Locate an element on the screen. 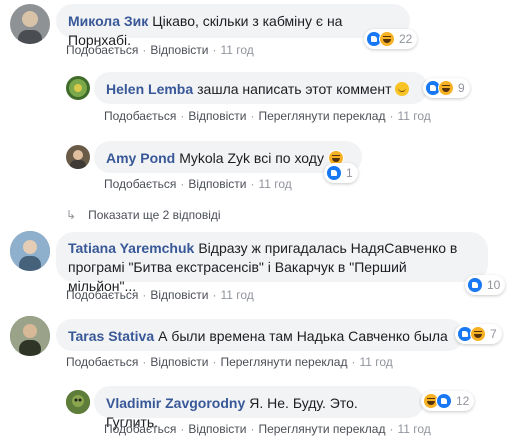 This screenshot has height=442, width=530. comment-bubble: Helen Lemba зашла написать этот коммент is located at coordinates (261, 88).